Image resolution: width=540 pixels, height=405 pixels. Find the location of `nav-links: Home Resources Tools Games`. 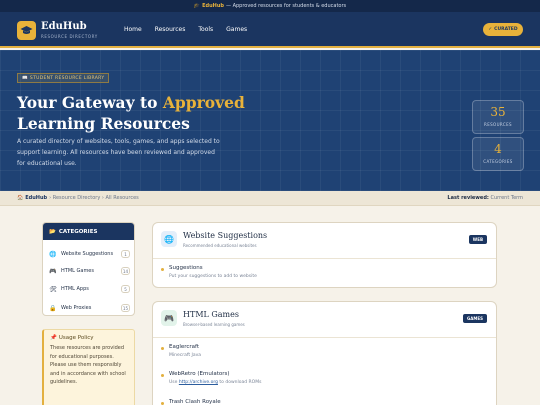

nav-links: Home Resources Tools Games is located at coordinates (192, 29).